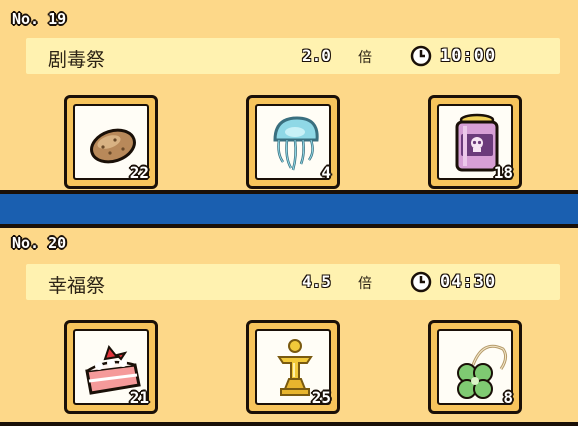 The image size is (578, 426). What do you see at coordinates (321, 397) in the screenshot?
I see `item-count: 25` at bounding box center [321, 397].